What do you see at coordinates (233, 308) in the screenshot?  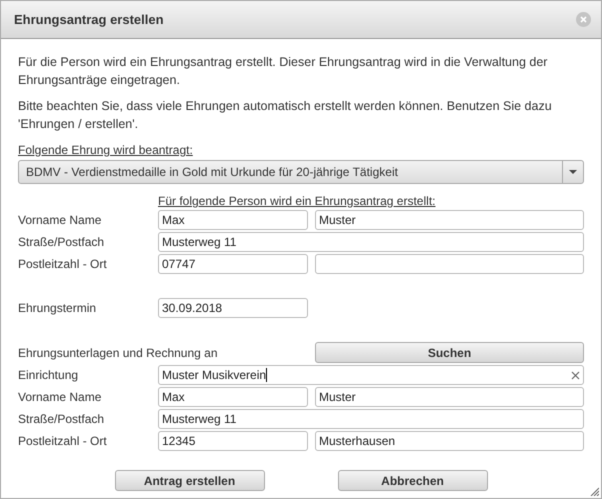 I see `date-field: 30.09.2018` at bounding box center [233, 308].